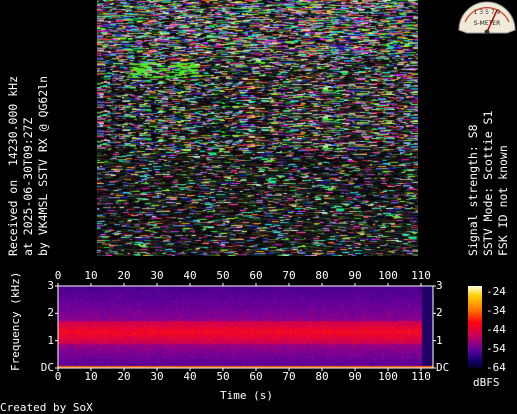 Image resolution: width=517 pixels, height=414 pixels. I want to click on y-tick-left: 3, so click(50, 285).